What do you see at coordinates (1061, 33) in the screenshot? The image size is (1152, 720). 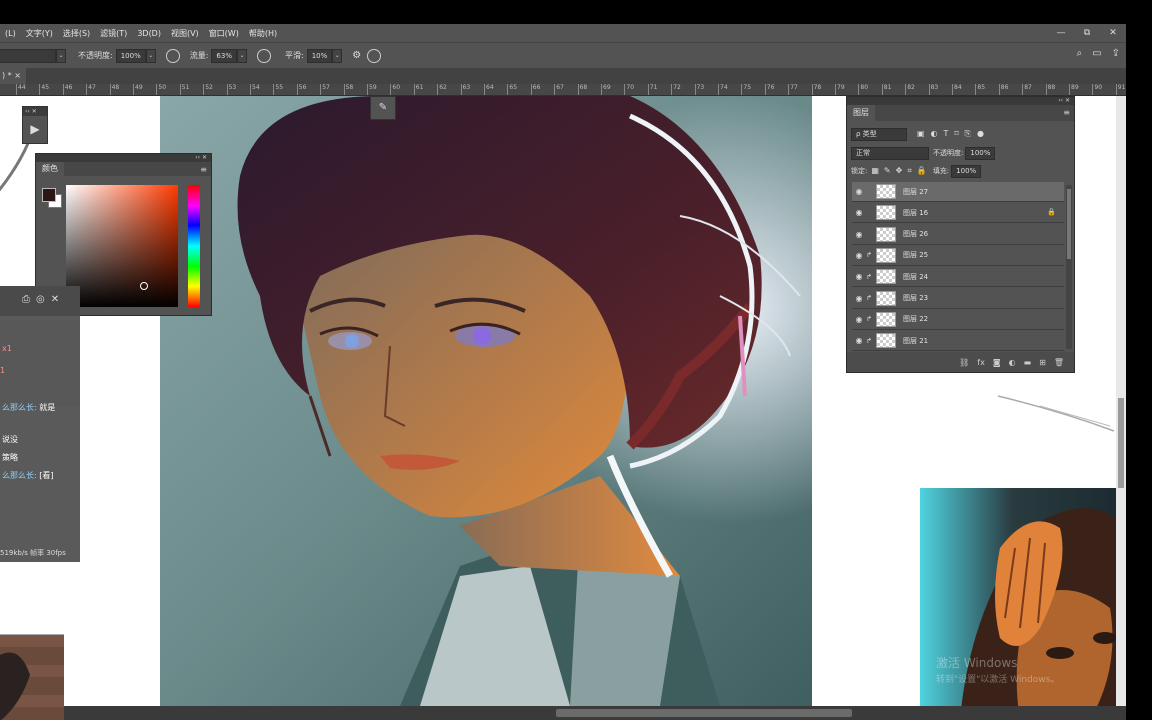 I see `minimize-button: —` at bounding box center [1061, 33].